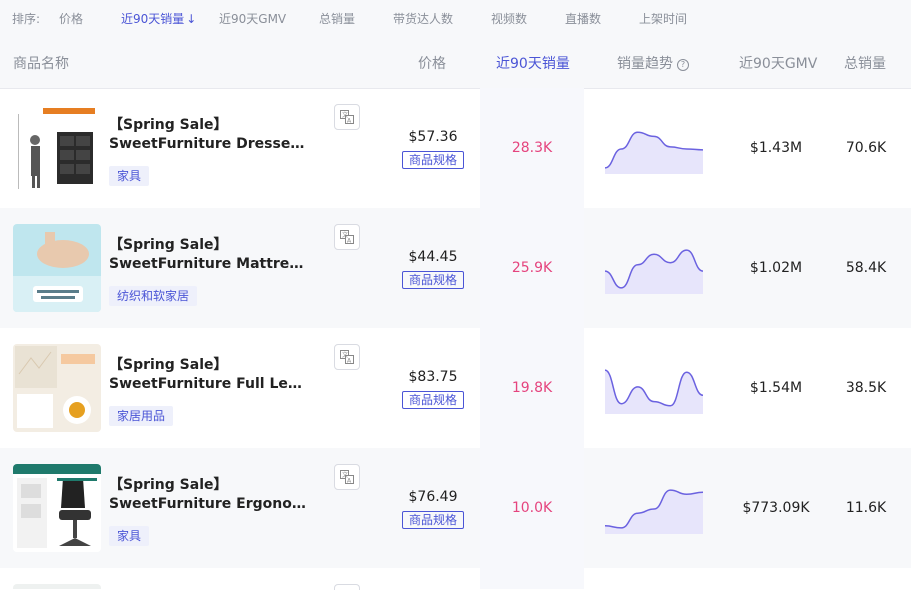  I want to click on sort-option-gmv90: 近90天GMV, so click(252, 18).